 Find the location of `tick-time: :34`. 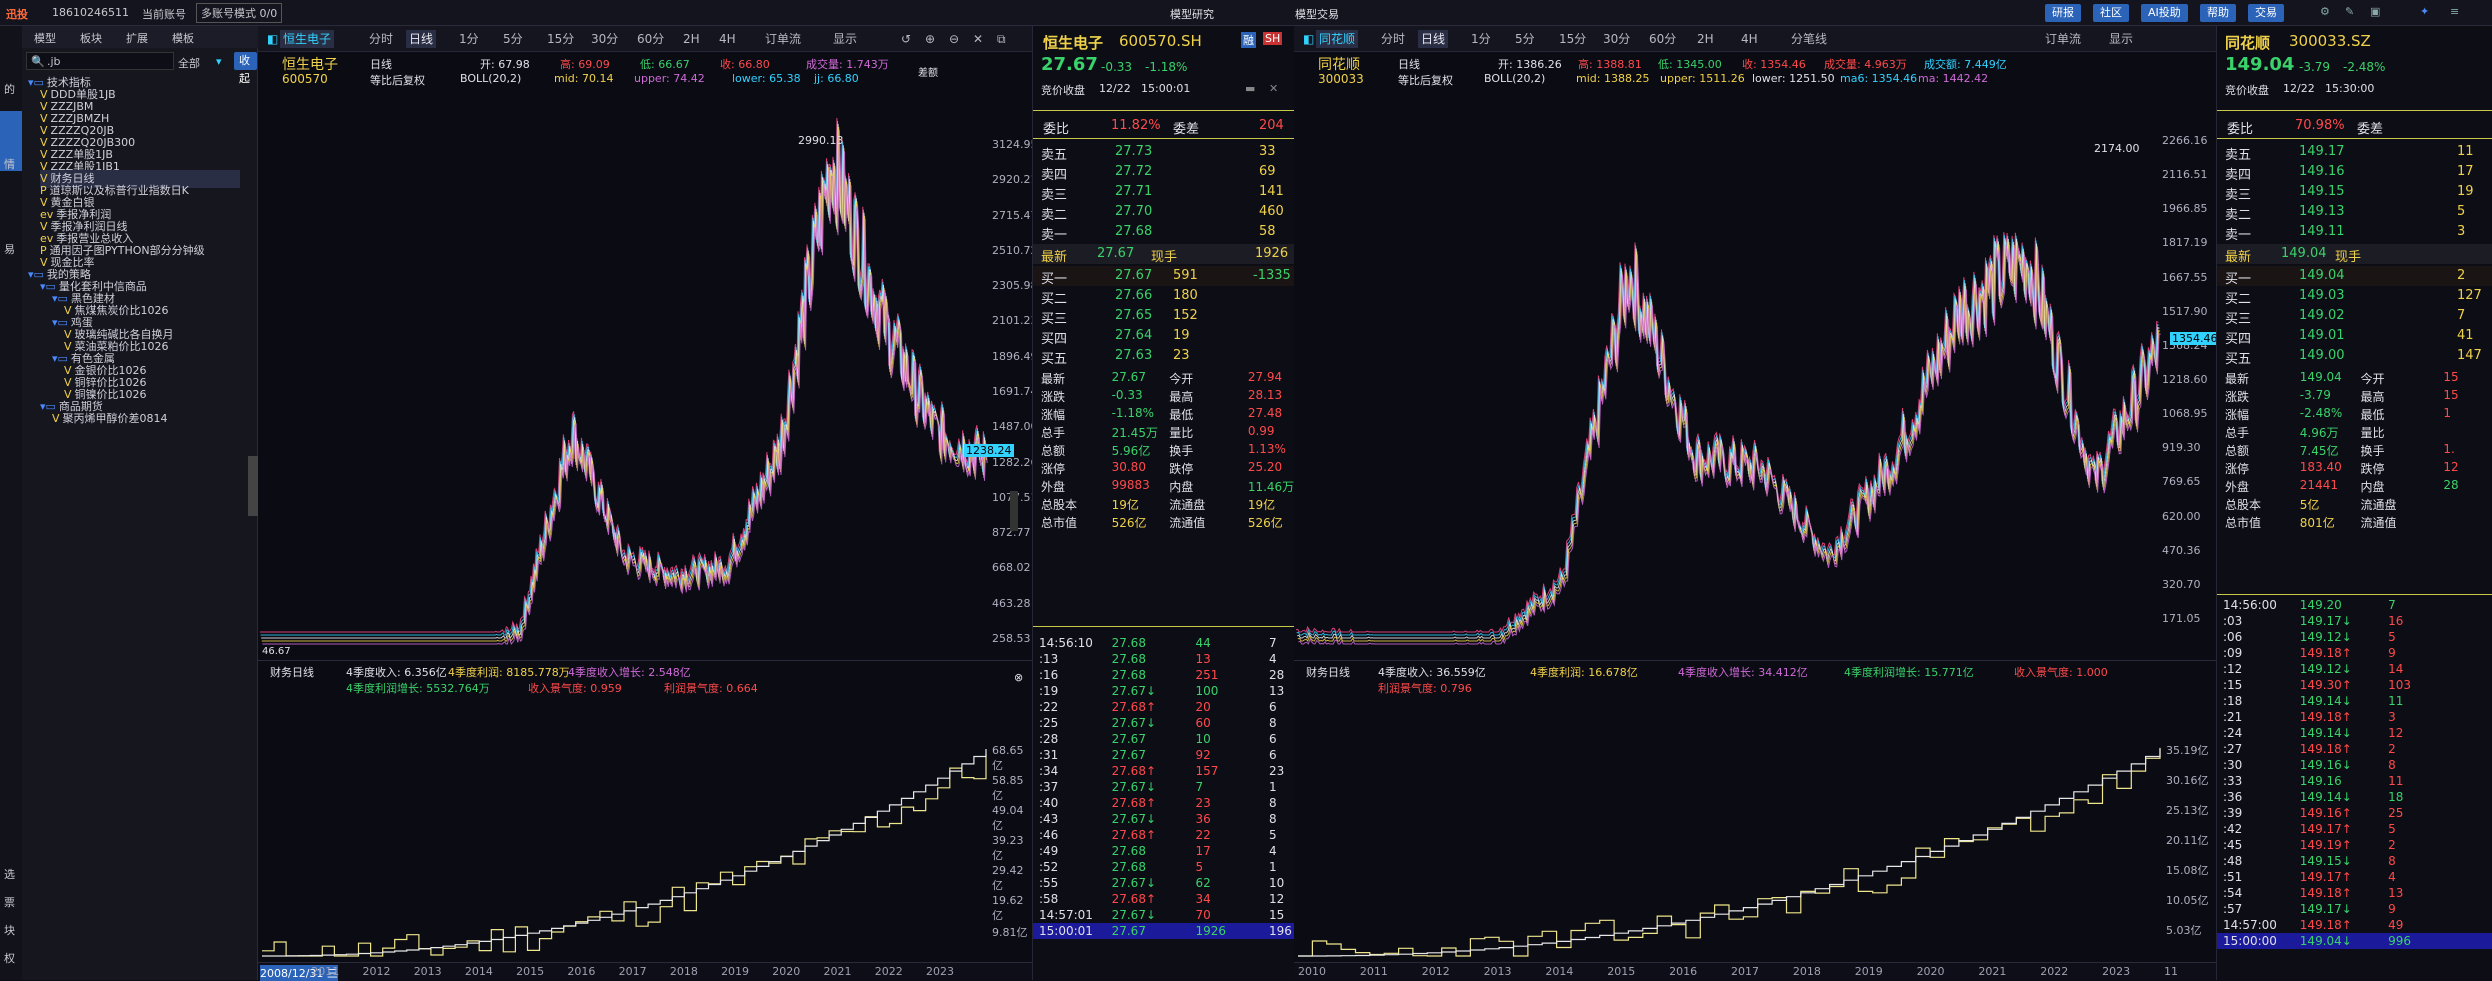

tick-time: :34 is located at coordinates (1049, 771).